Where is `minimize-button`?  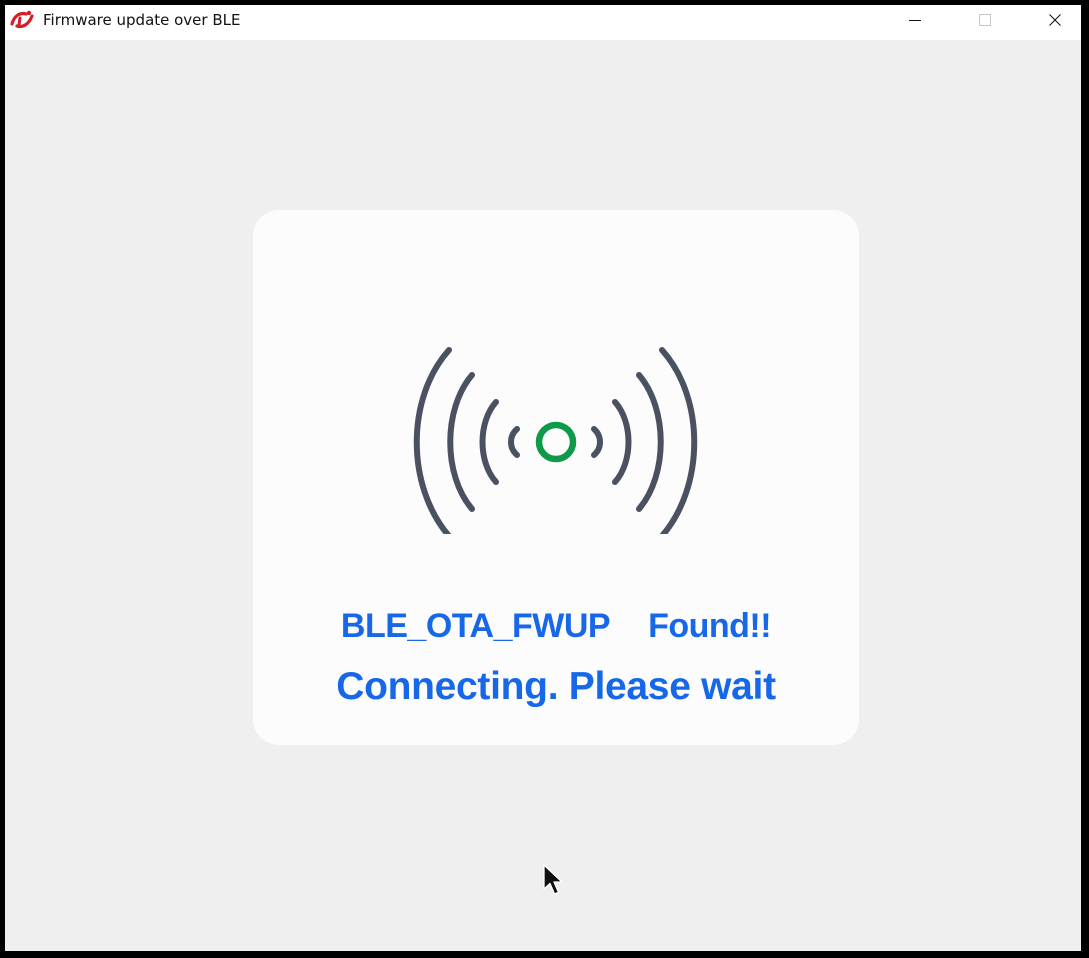
minimize-button is located at coordinates (915, 20).